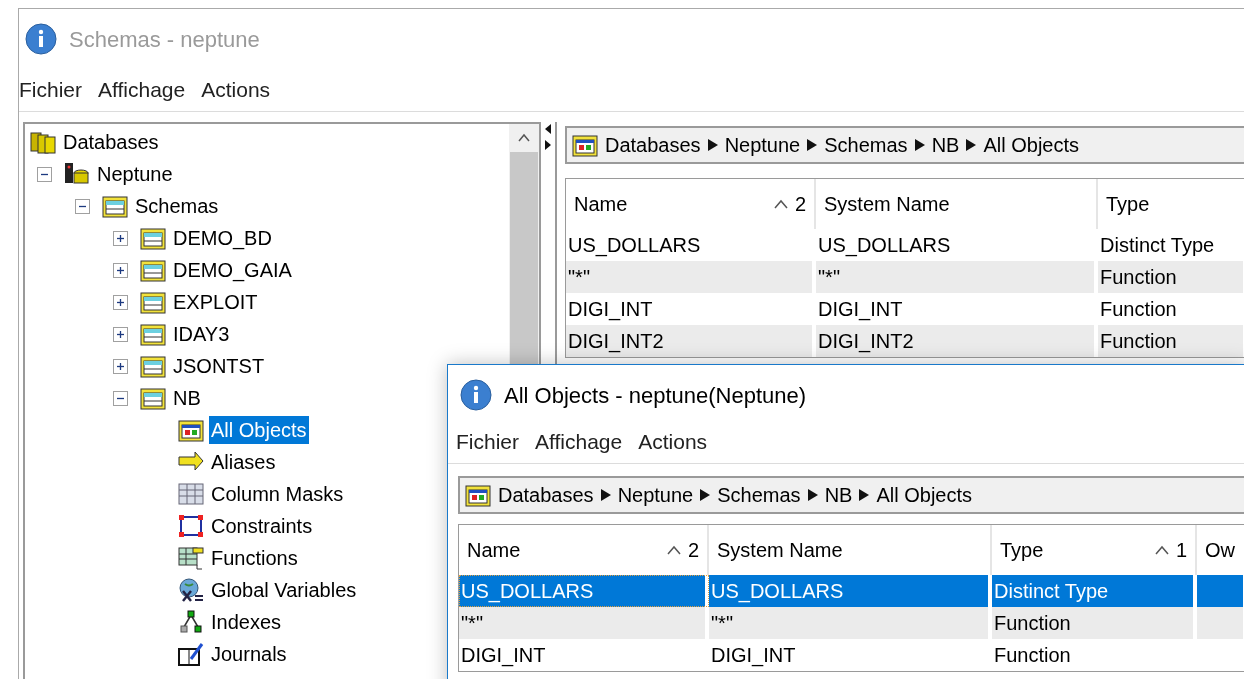 Image resolution: width=1244 pixels, height=679 pixels. I want to click on expand-right-icon, so click(548, 145).